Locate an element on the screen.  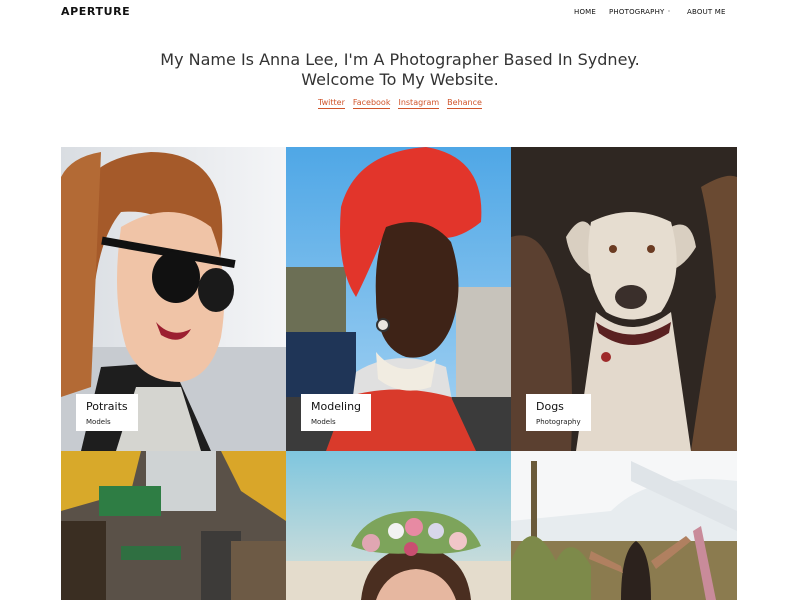
social-links: Twitter Facebook Instagram Behance is located at coordinates (400, 103).